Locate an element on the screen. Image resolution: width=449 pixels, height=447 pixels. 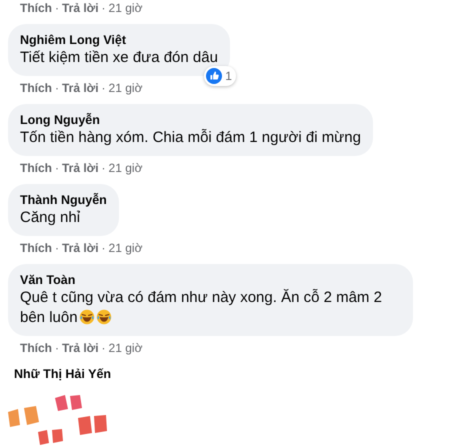
comment-text: Tiết kiệm tiền xe đưa đón dâu is located at coordinates (119, 58).